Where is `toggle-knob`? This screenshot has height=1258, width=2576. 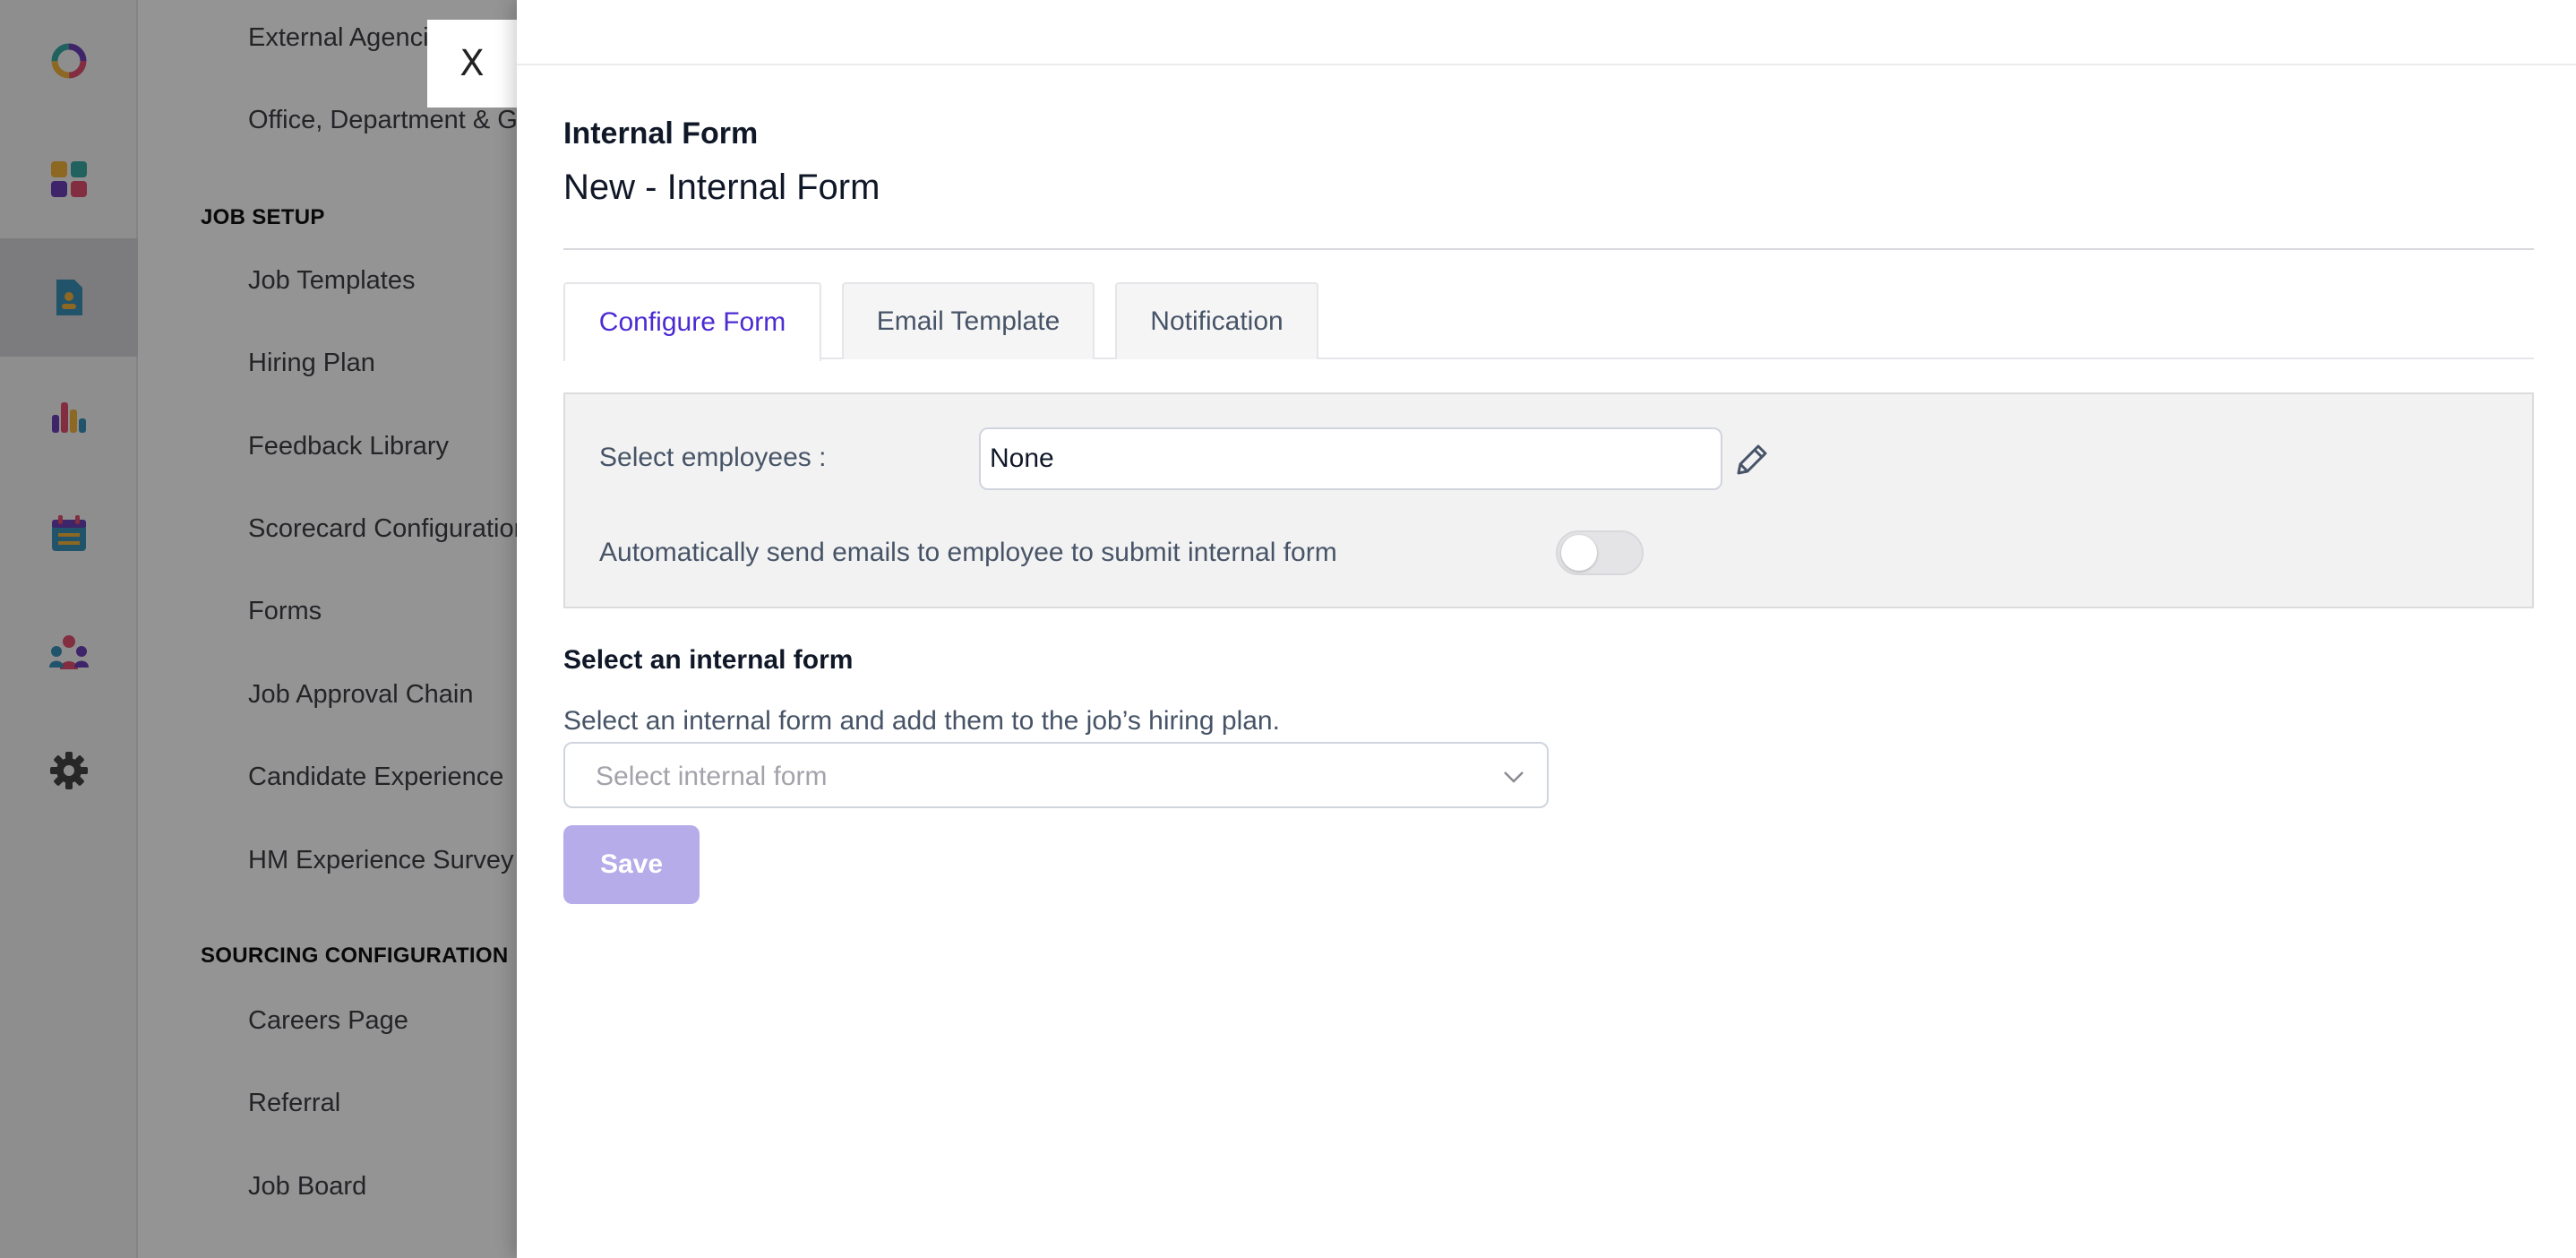 toggle-knob is located at coordinates (1579, 553).